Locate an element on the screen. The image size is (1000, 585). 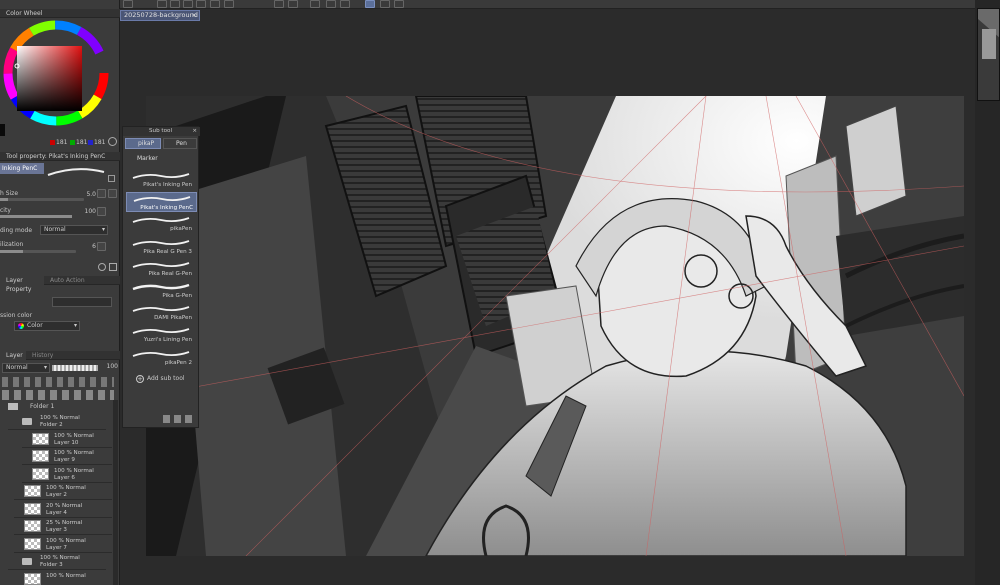
expression-color-select: Color ▾ is located at coordinates (47, 326).